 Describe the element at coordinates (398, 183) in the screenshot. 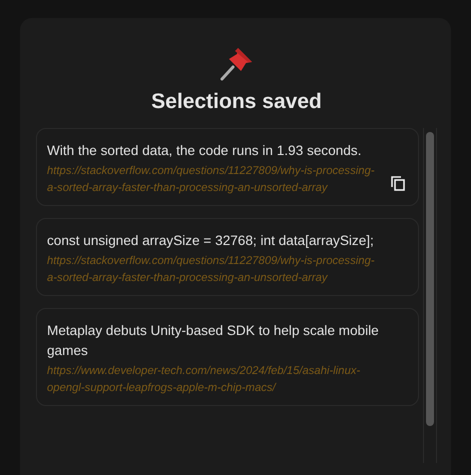

I see `copy-icon` at that location.